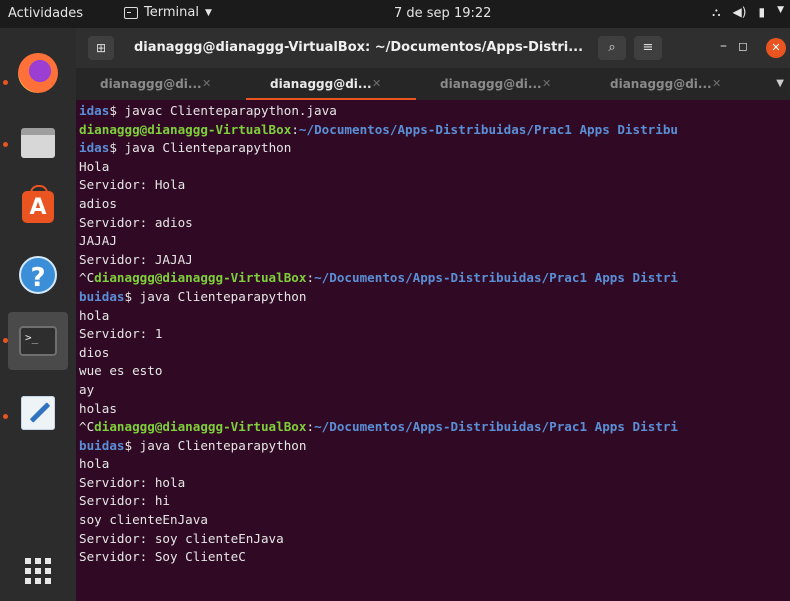 The height and width of the screenshot is (601, 790). What do you see at coordinates (434, 148) in the screenshot?
I see `terminal-line: idas$ java Clienteparapython` at bounding box center [434, 148].